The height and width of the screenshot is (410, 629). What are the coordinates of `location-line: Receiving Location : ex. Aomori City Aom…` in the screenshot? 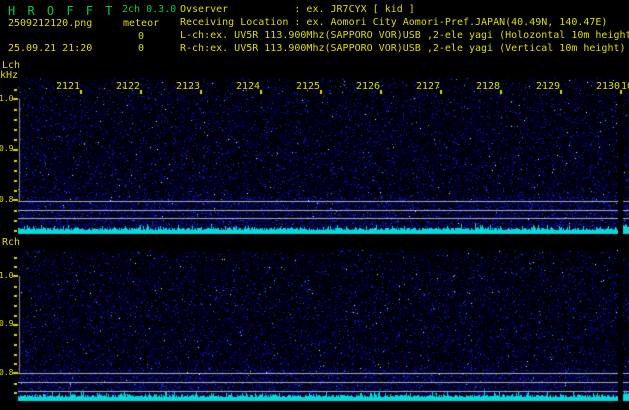 It's located at (394, 22).